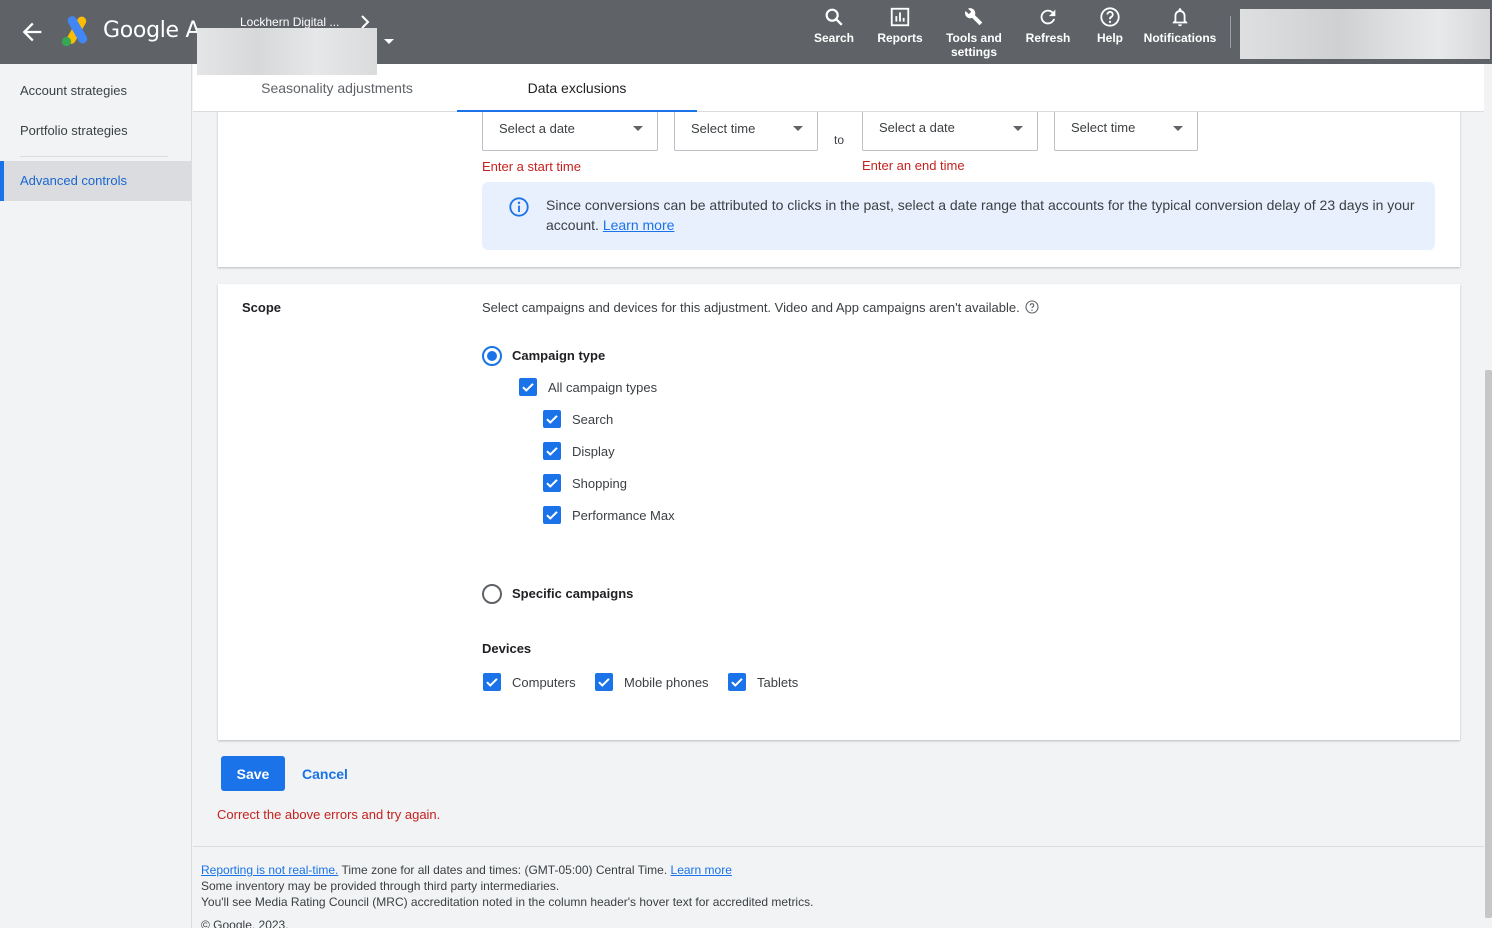 The image size is (1492, 928). I want to click on tool-label: Tools and, so click(974, 38).